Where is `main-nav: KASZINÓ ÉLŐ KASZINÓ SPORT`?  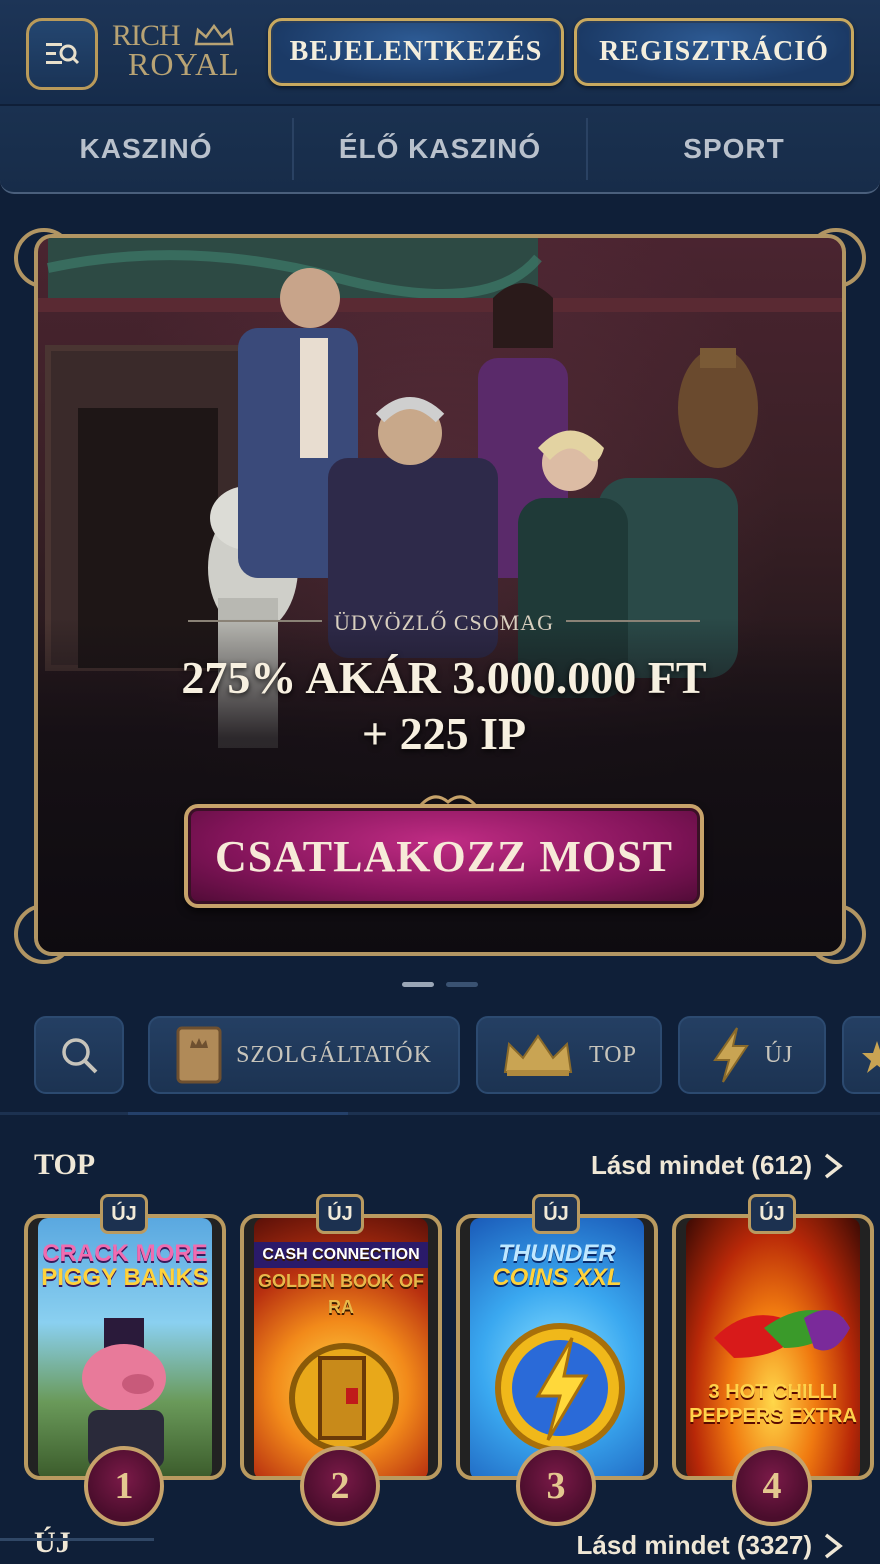 main-nav: KASZINÓ ÉLŐ KASZINÓ SPORT is located at coordinates (440, 150).